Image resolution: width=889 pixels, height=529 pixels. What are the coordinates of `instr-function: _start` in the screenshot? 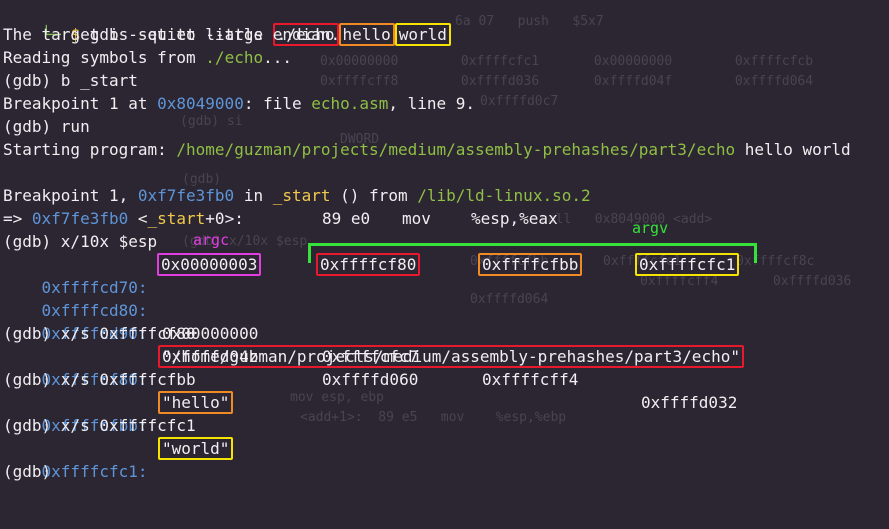 It's located at (176, 218).